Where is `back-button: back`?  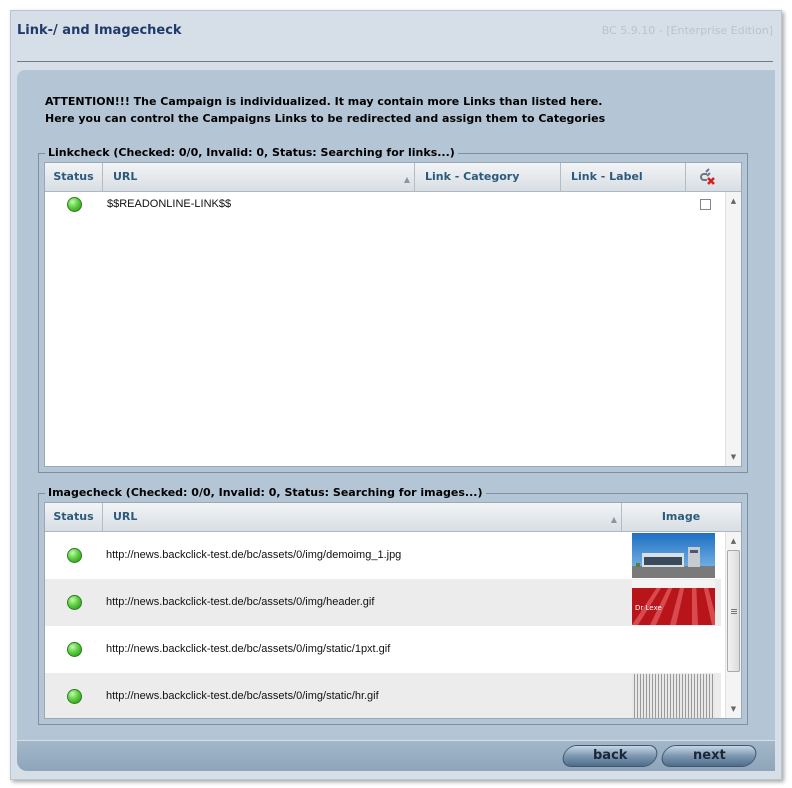
back-button: back is located at coordinates (610, 756).